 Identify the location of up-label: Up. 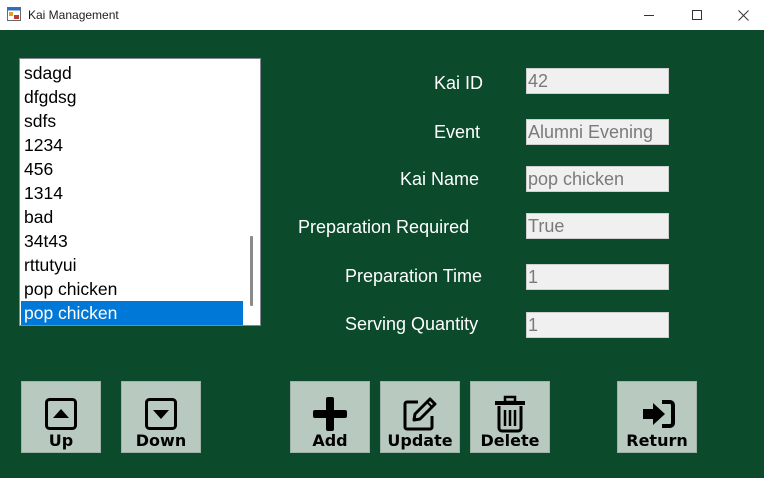
(61, 440).